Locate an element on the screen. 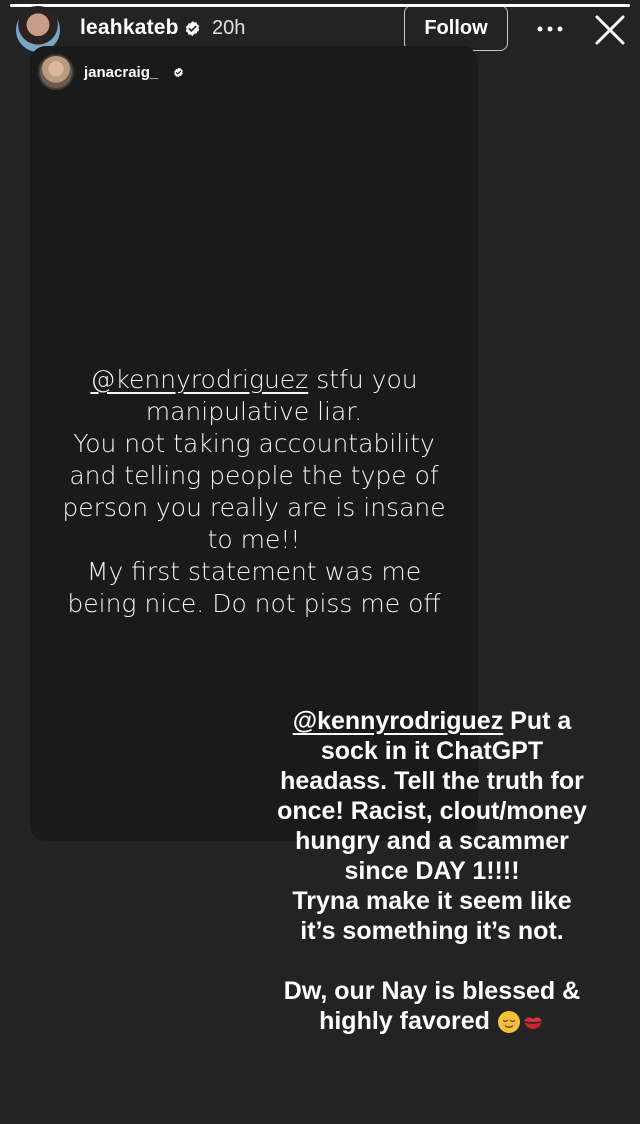 The width and height of the screenshot is (640, 1124). quote-line: to me!! is located at coordinates (254, 539).